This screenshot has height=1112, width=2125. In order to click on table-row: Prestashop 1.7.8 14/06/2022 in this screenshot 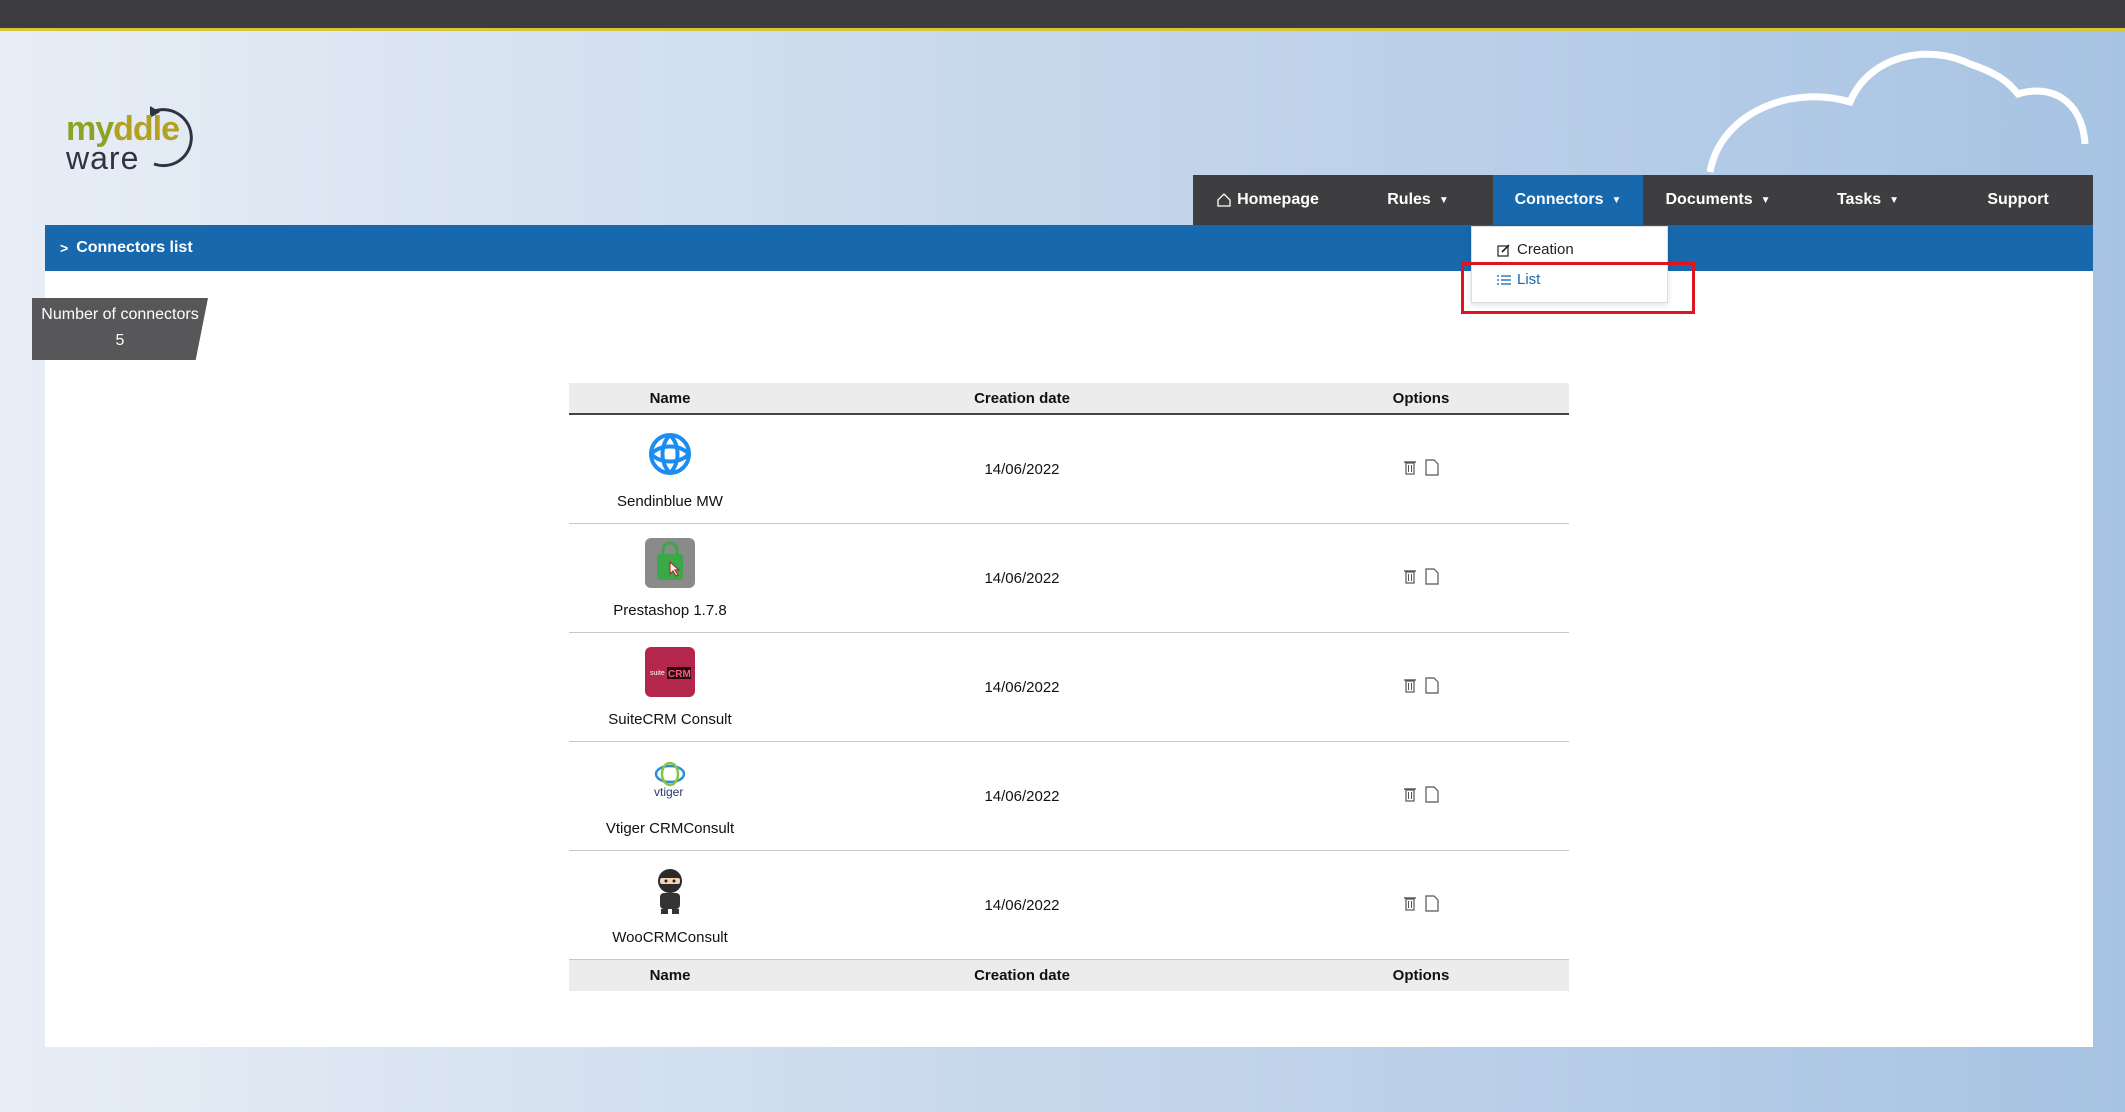, I will do `click(1069, 578)`.